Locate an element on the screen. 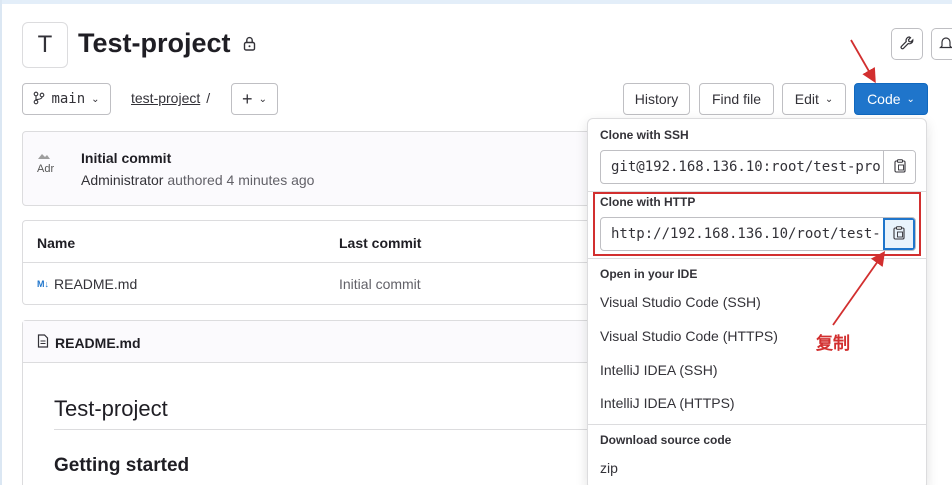 This screenshot has height=485, width=952. arrow-to-code-button is located at coordinates (863, 61).